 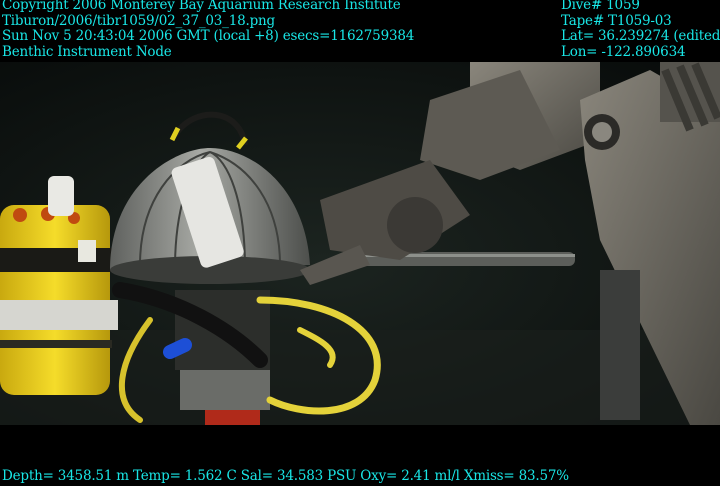 I want to click on longitude: Lon= -122.890634, so click(x=623, y=51).